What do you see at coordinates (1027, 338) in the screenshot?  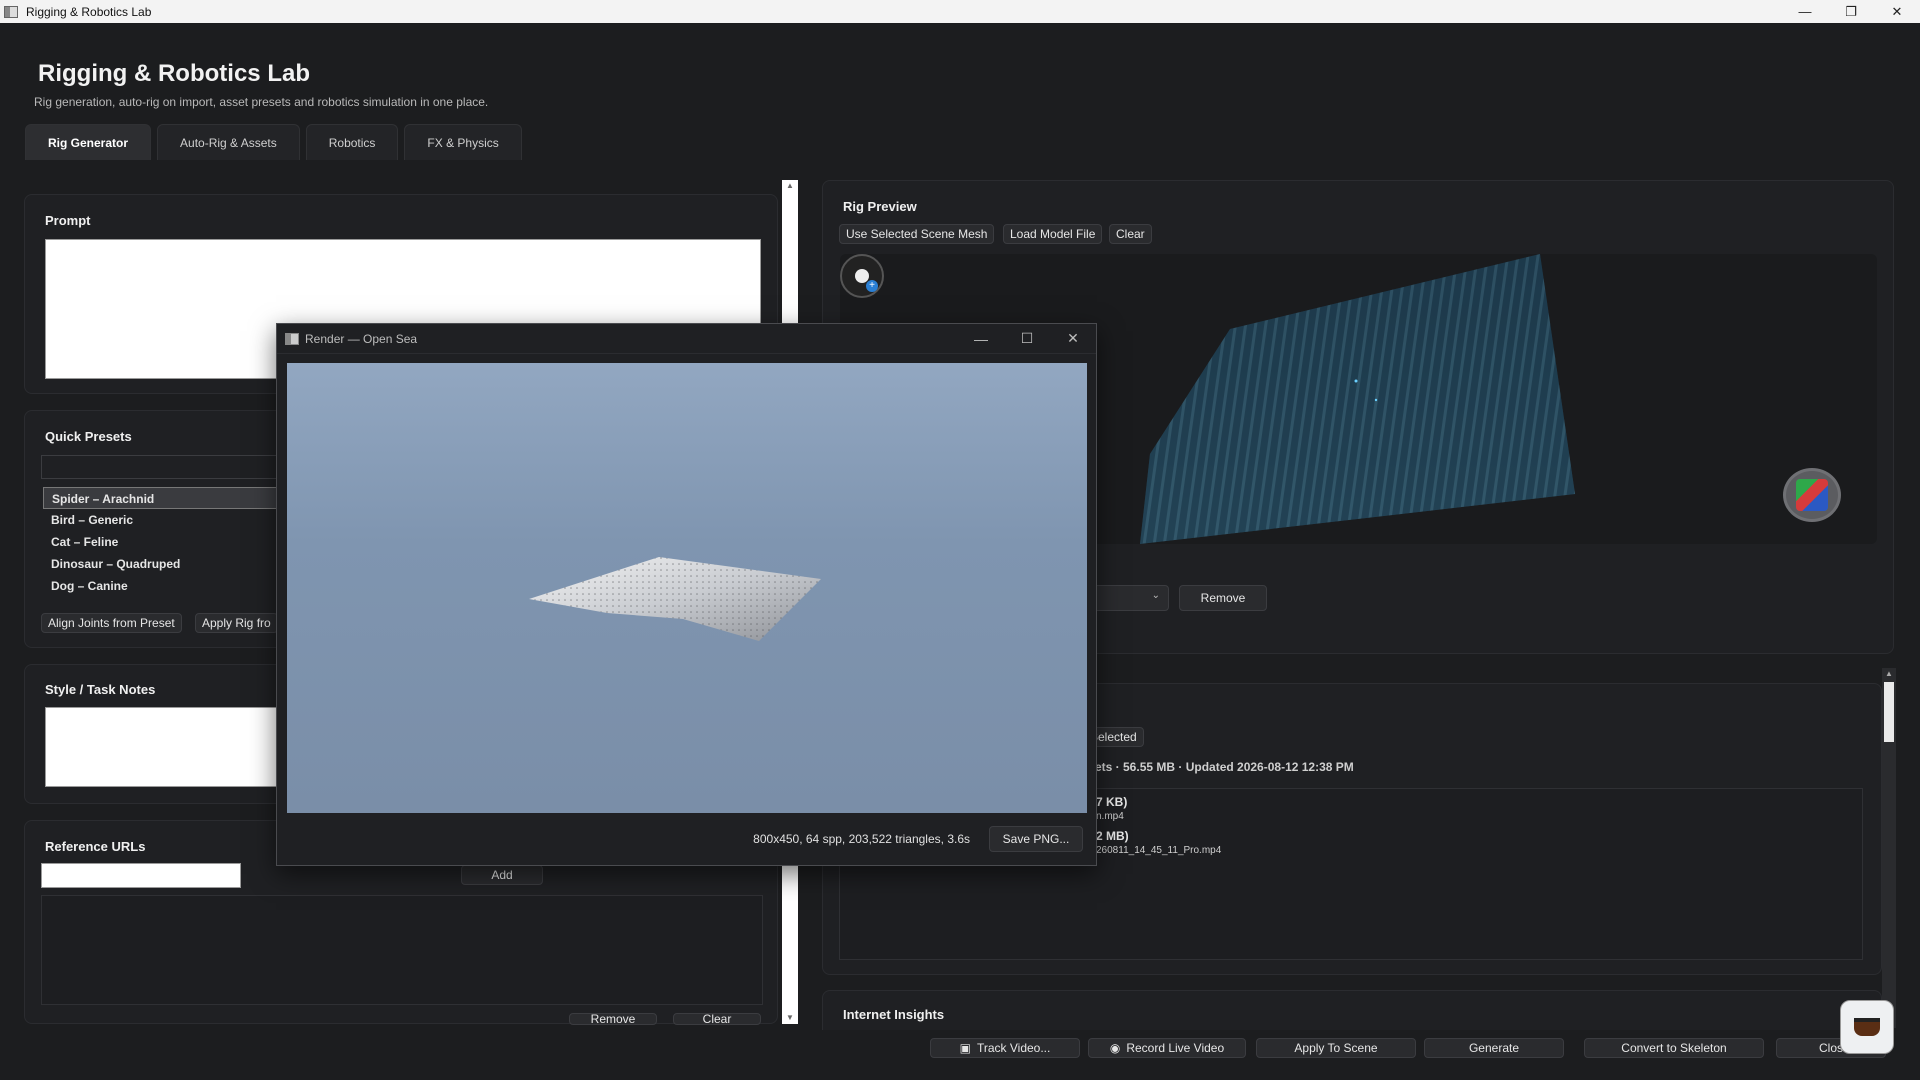 I see `maximize-icon: ☐` at bounding box center [1027, 338].